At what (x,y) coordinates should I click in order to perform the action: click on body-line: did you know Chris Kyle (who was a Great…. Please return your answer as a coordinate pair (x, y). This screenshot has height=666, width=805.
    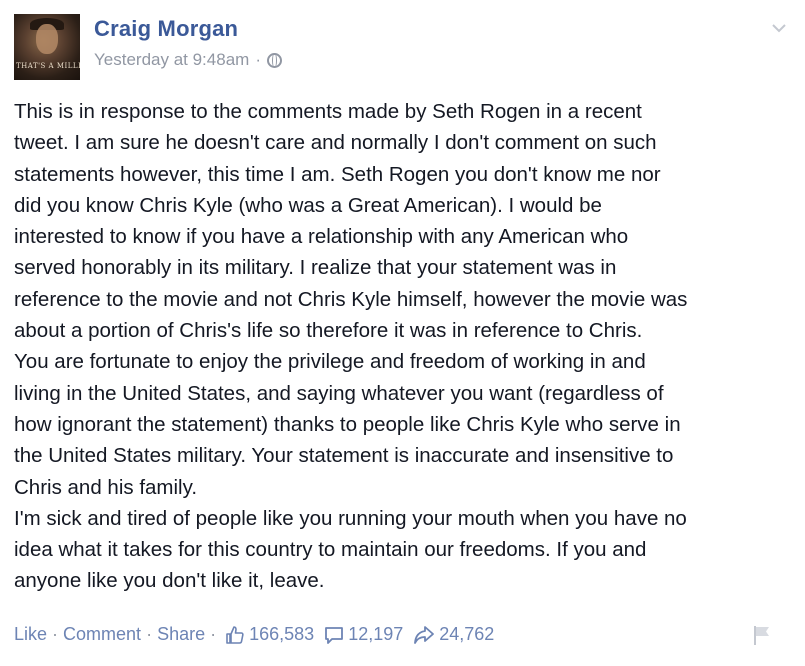
    Looking at the image, I should click on (308, 205).